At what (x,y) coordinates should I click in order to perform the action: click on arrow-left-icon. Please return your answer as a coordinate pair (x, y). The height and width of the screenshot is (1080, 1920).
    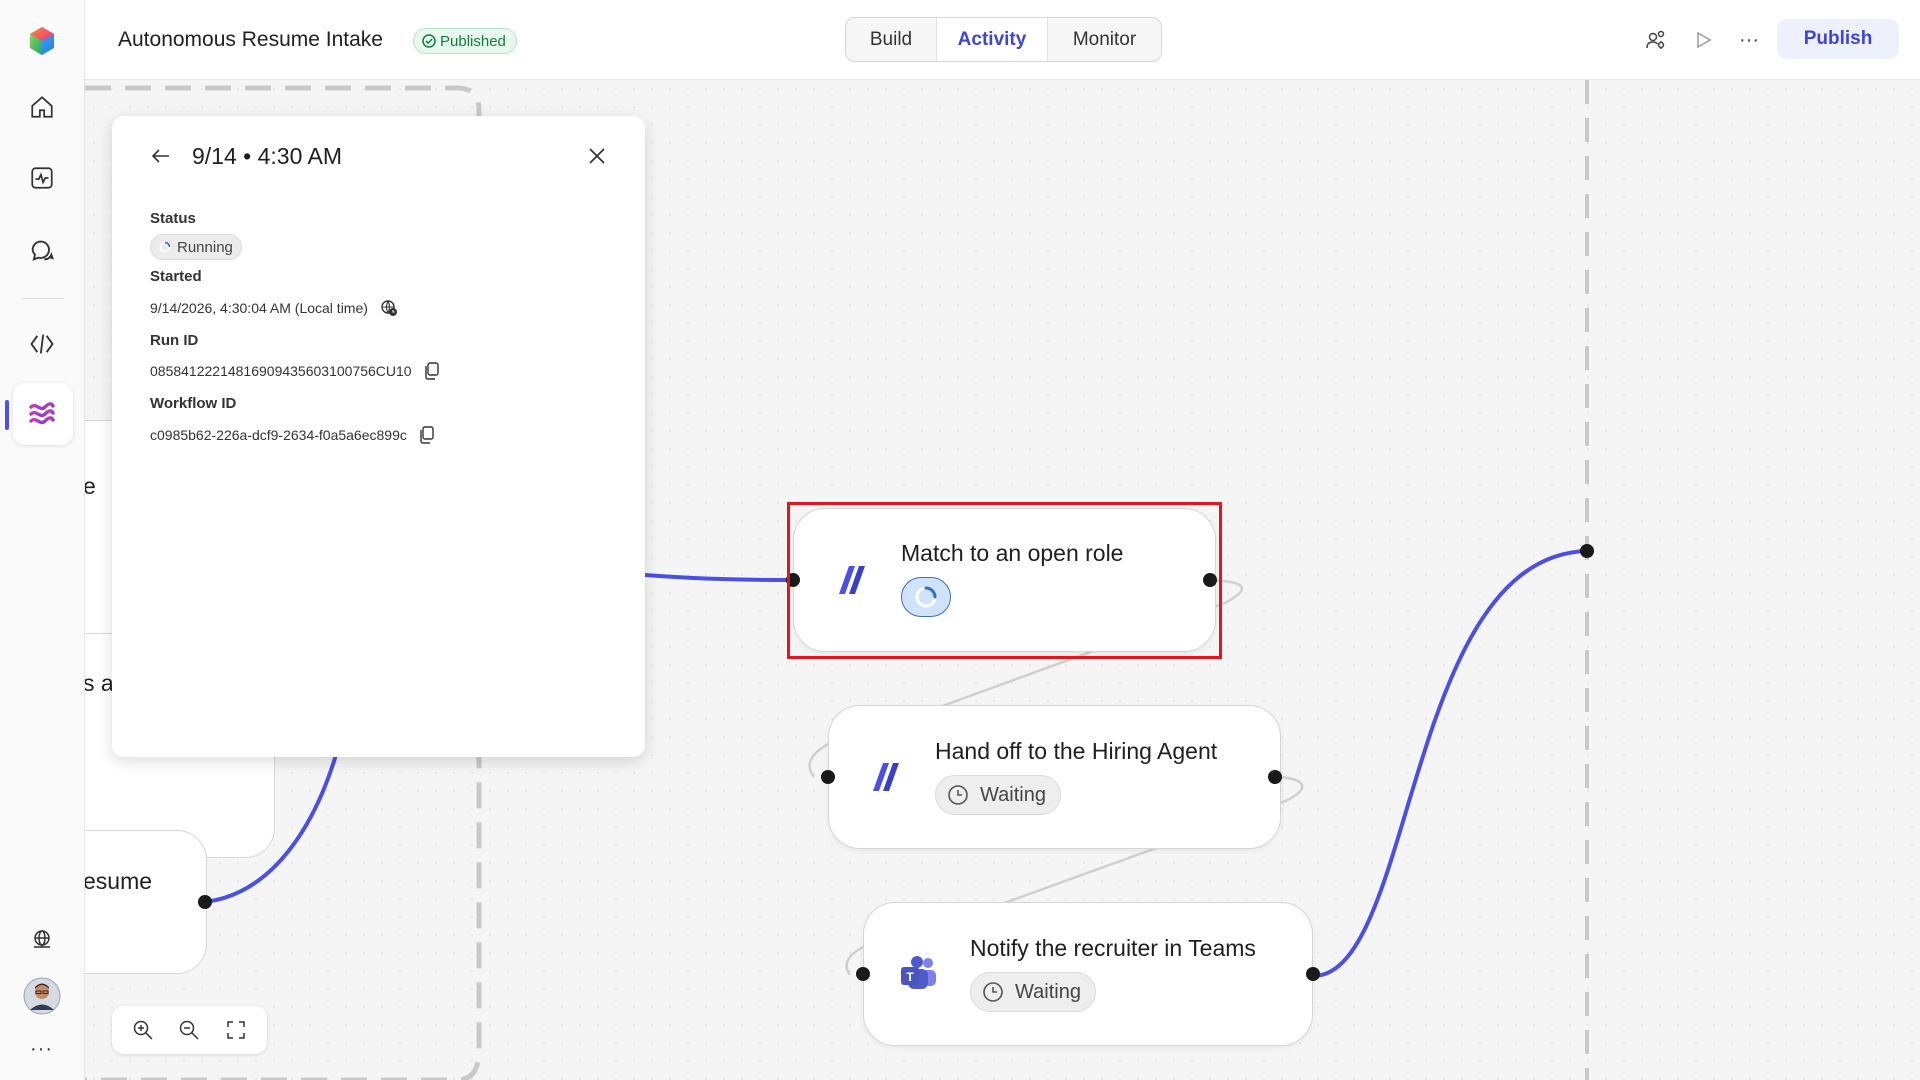
    Looking at the image, I should click on (160, 156).